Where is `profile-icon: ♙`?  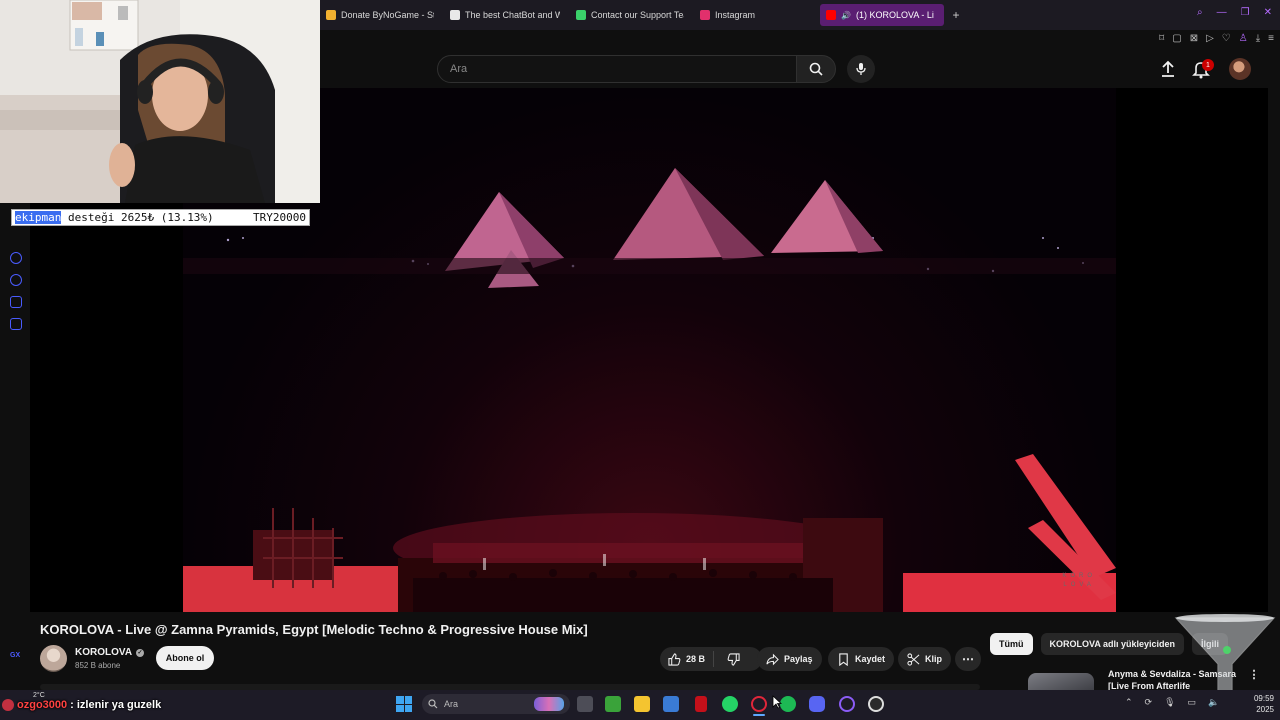
profile-icon: ♙ is located at coordinates (1243, 38).